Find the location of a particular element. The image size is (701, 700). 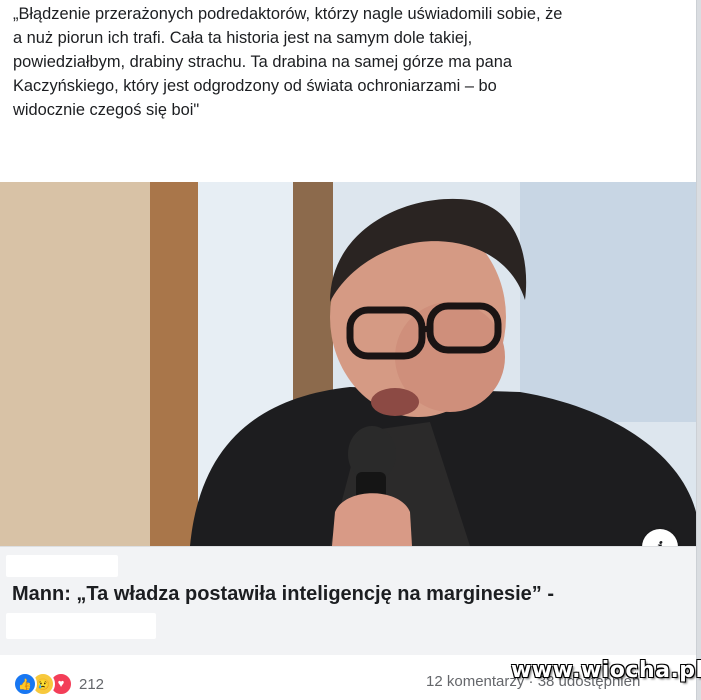

redacted-domain is located at coordinates (62, 566).